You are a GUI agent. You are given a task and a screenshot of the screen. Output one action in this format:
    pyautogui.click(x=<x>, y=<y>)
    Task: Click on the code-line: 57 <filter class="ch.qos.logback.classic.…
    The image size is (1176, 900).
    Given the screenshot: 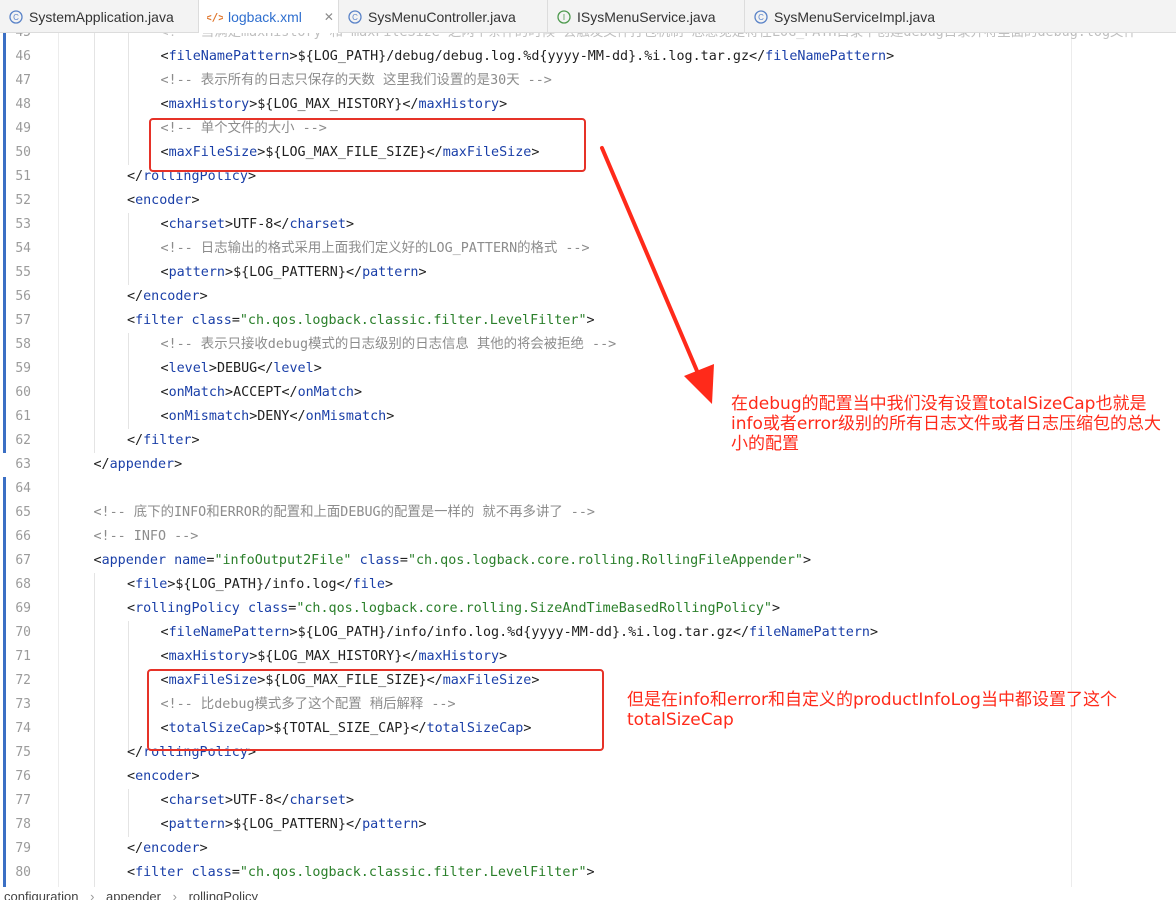 What is the action you would take?
    pyautogui.click(x=588, y=321)
    